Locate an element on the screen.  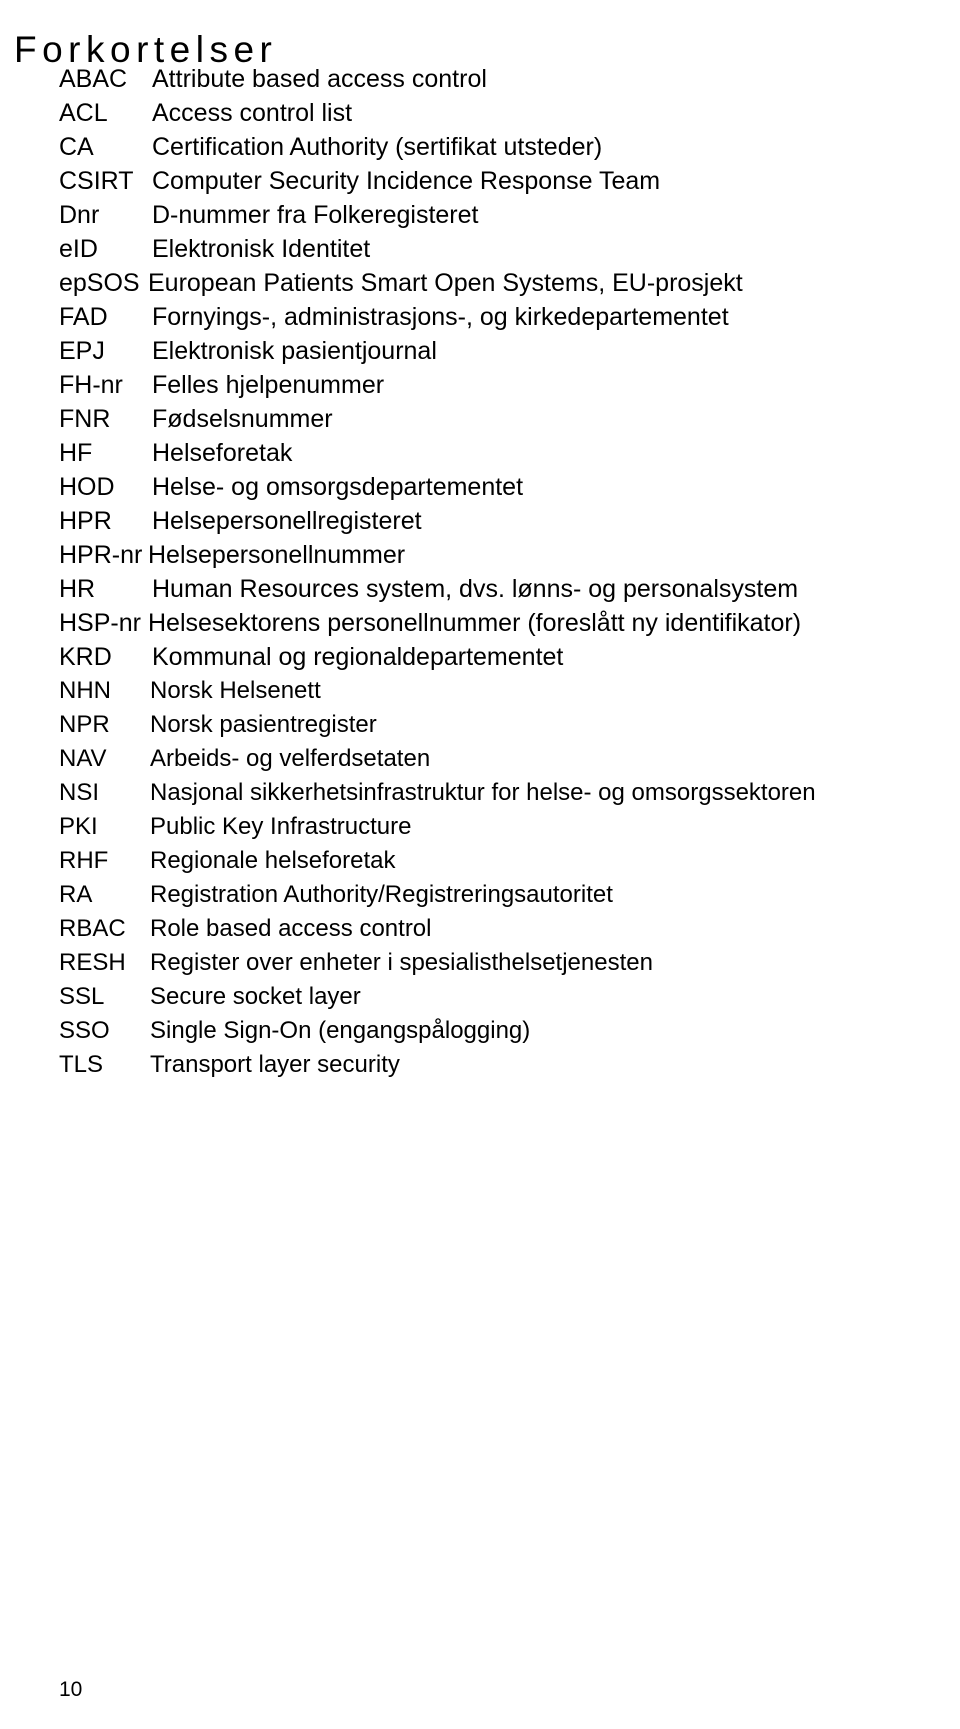
abbreviation-description: Helsepersonellnummer is located at coordinates (277, 555).